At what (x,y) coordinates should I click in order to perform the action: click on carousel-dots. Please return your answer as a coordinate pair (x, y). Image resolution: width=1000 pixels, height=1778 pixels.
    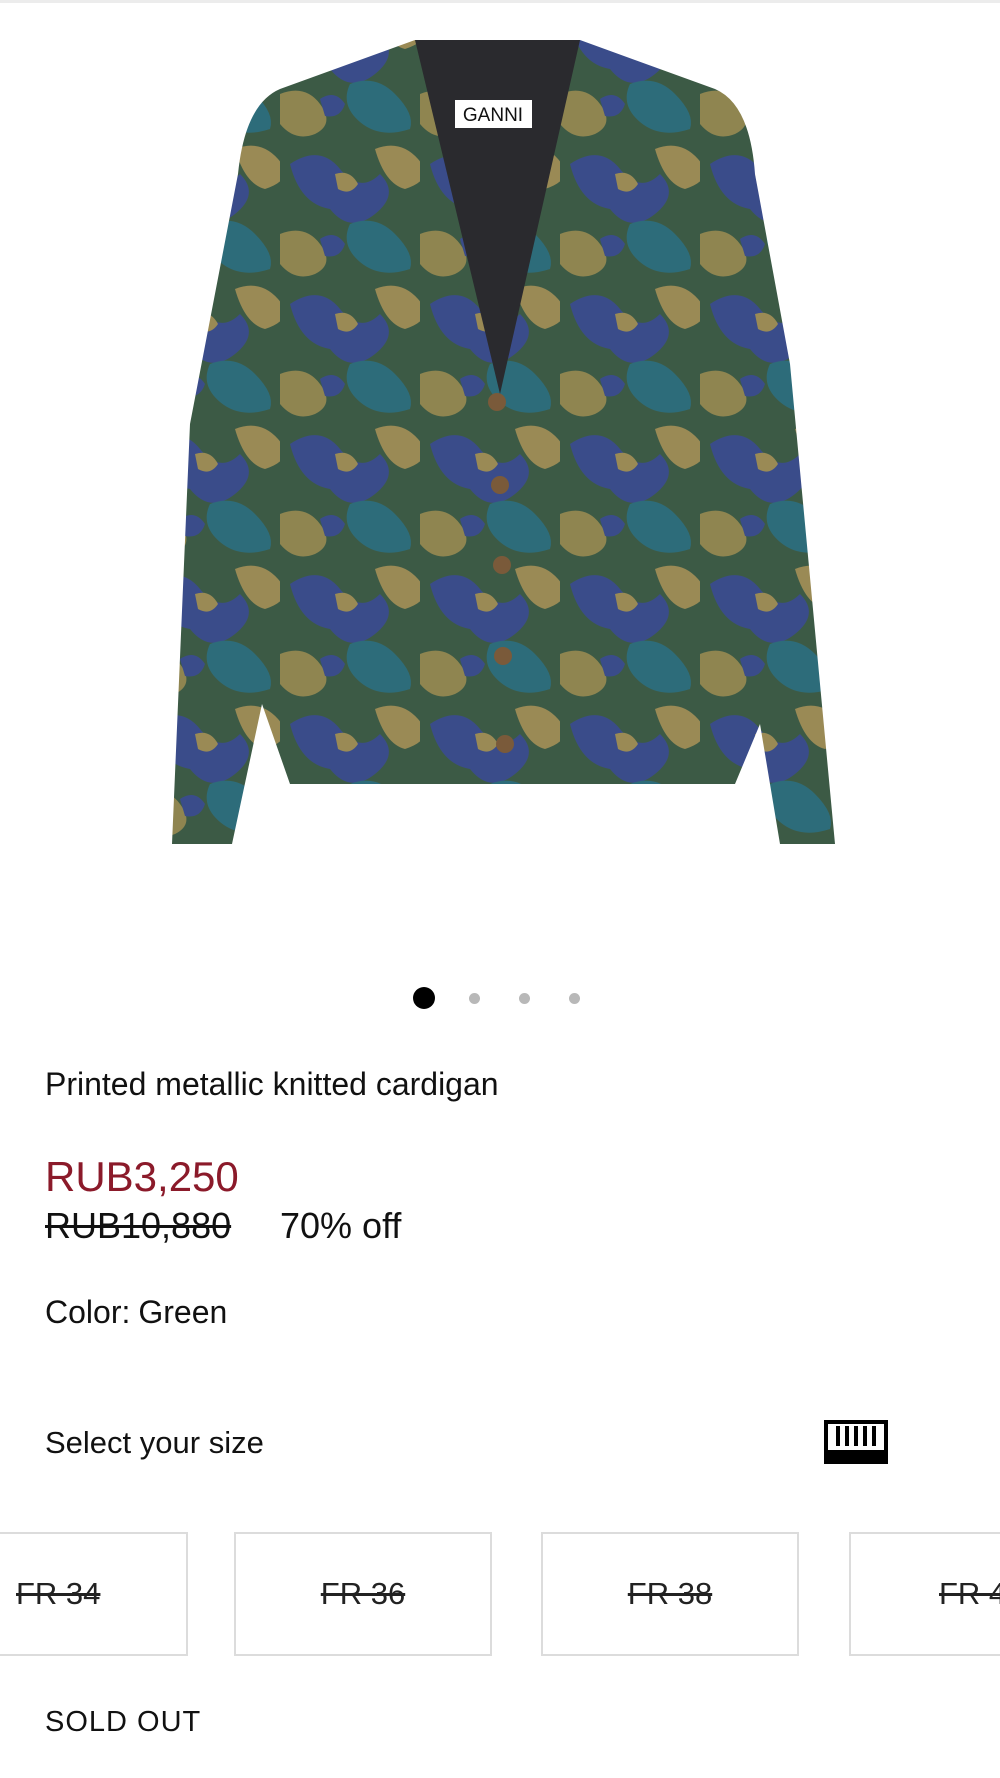
    Looking at the image, I should click on (500, 997).